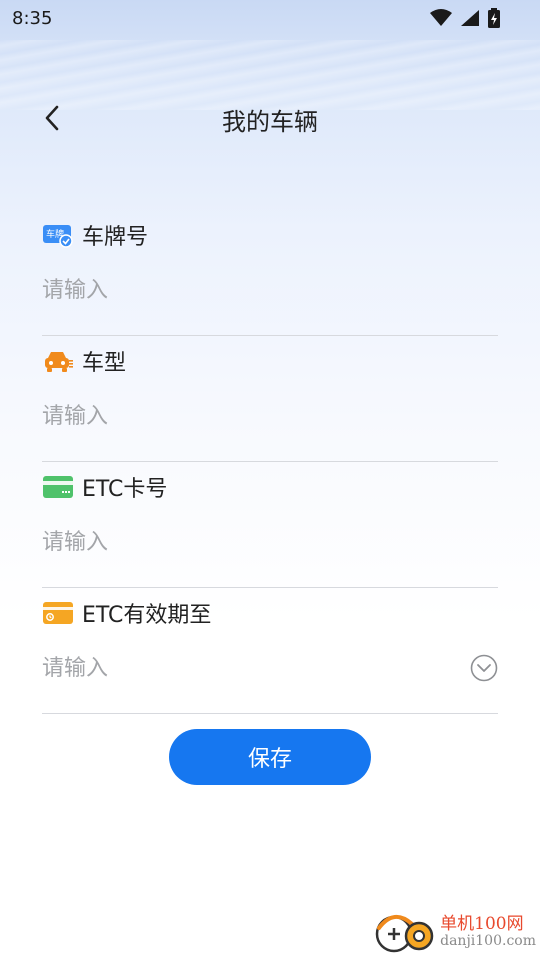 Image resolution: width=540 pixels, height=960 pixels. What do you see at coordinates (58, 487) in the screenshot?
I see `card-icon` at bounding box center [58, 487].